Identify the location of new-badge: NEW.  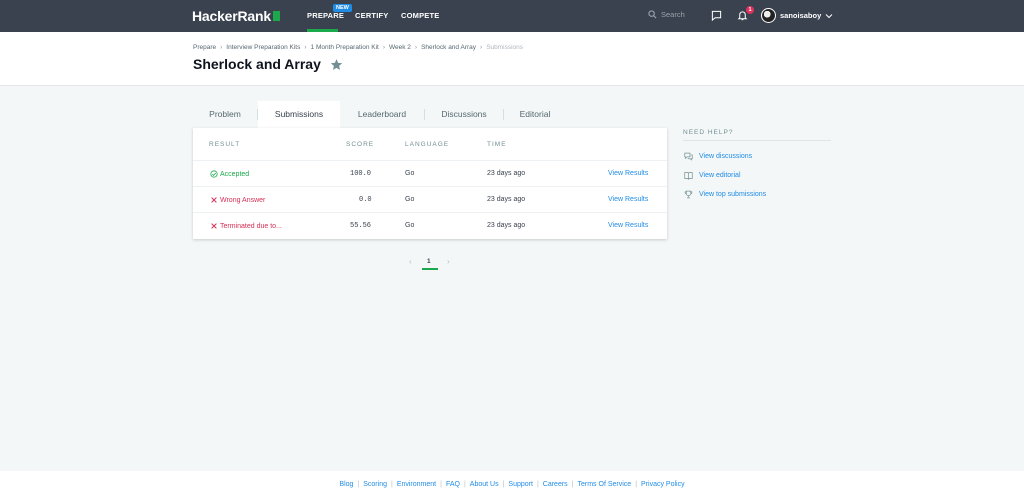
(342, 8).